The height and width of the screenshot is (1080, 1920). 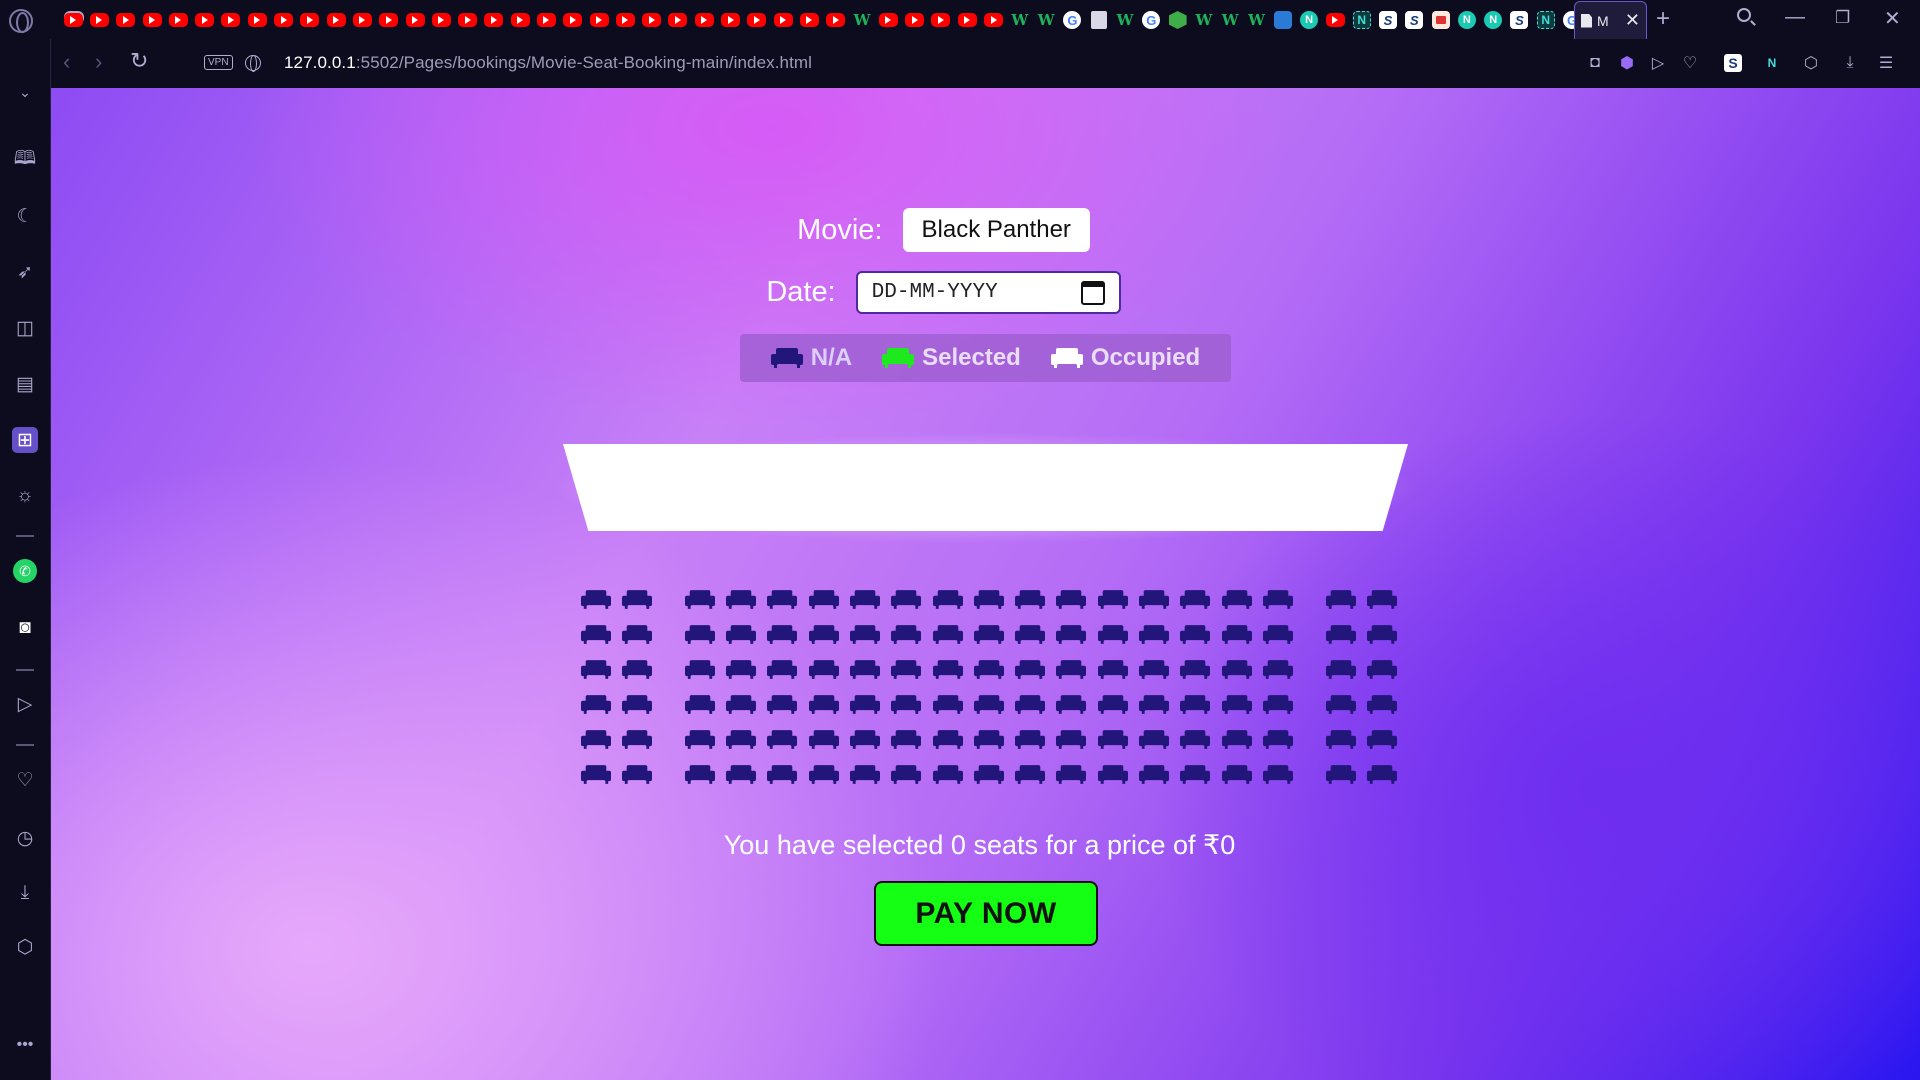 I want to click on send-icon: ▷, so click(x=1658, y=63).